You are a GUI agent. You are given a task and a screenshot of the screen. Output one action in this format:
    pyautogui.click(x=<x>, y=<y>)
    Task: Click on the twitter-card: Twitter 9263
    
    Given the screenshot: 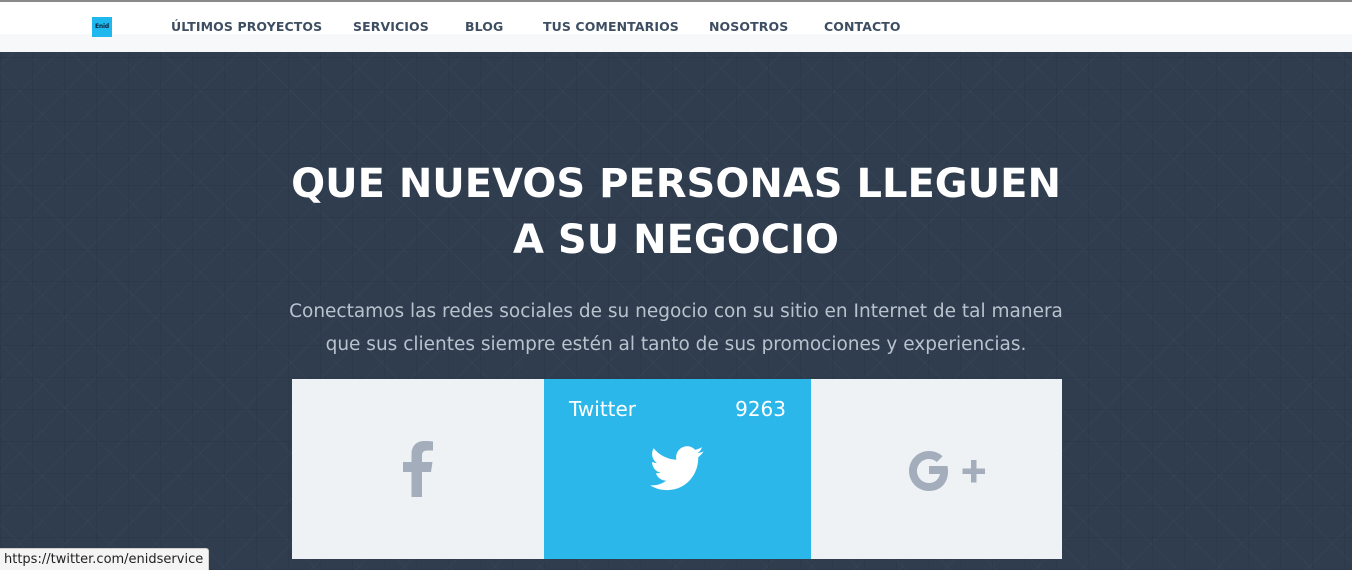 What is the action you would take?
    pyautogui.click(x=677, y=469)
    